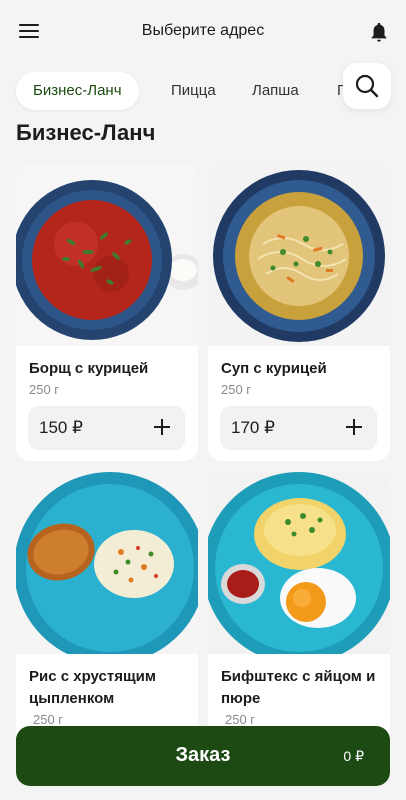 Image resolution: width=406 pixels, height=800 pixels. I want to click on add-to-cart-button: 170 ₽, so click(298, 428).